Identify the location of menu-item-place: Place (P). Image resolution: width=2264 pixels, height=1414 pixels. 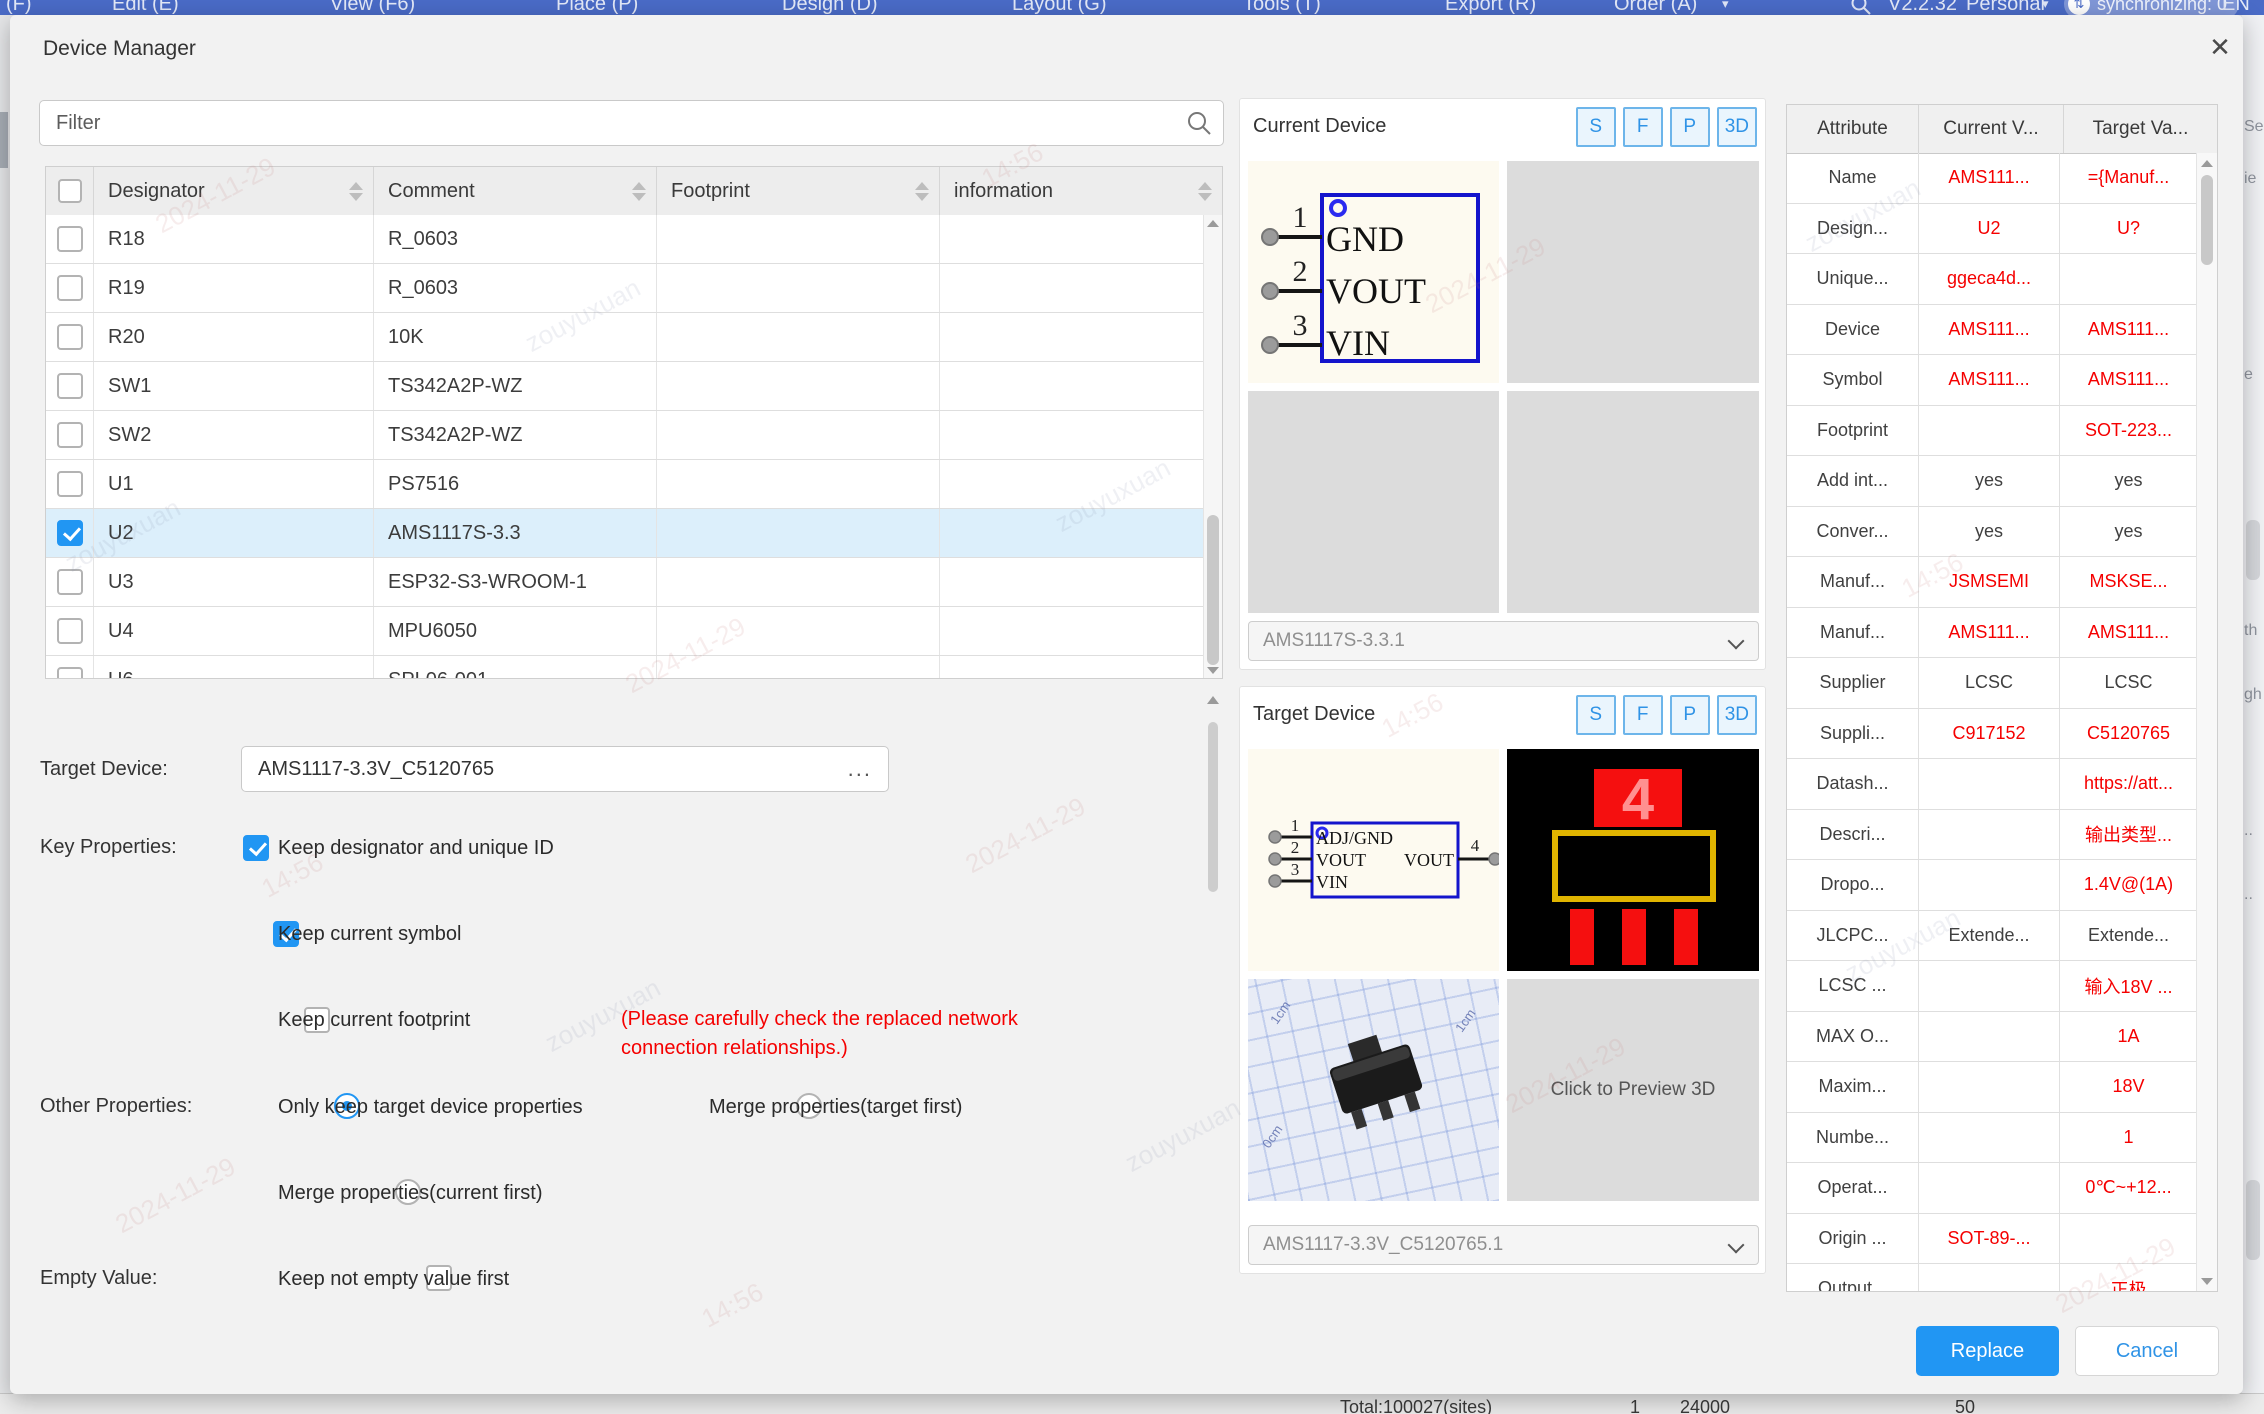
(597, 7).